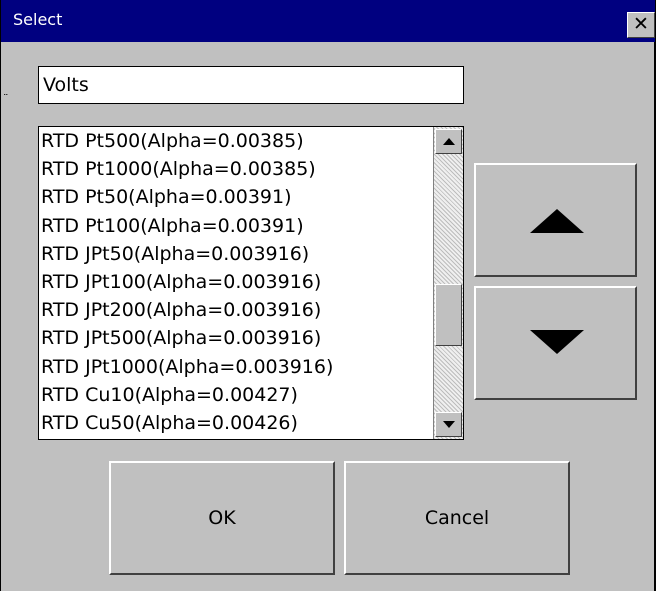 This screenshot has width=656, height=591. I want to click on list-item: RTD Pt1000(Alpha=0.00385), so click(236, 169).